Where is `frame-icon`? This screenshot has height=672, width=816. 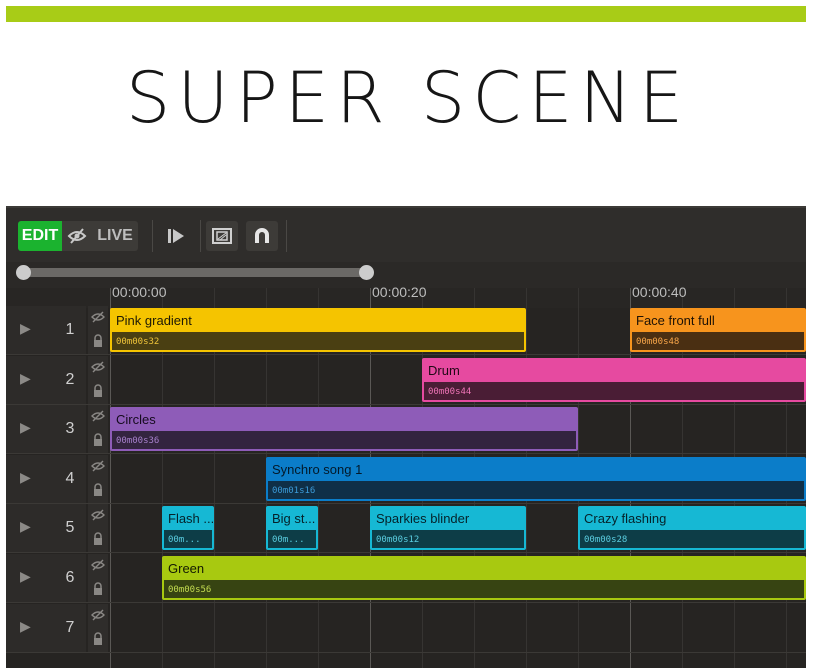 frame-icon is located at coordinates (222, 236).